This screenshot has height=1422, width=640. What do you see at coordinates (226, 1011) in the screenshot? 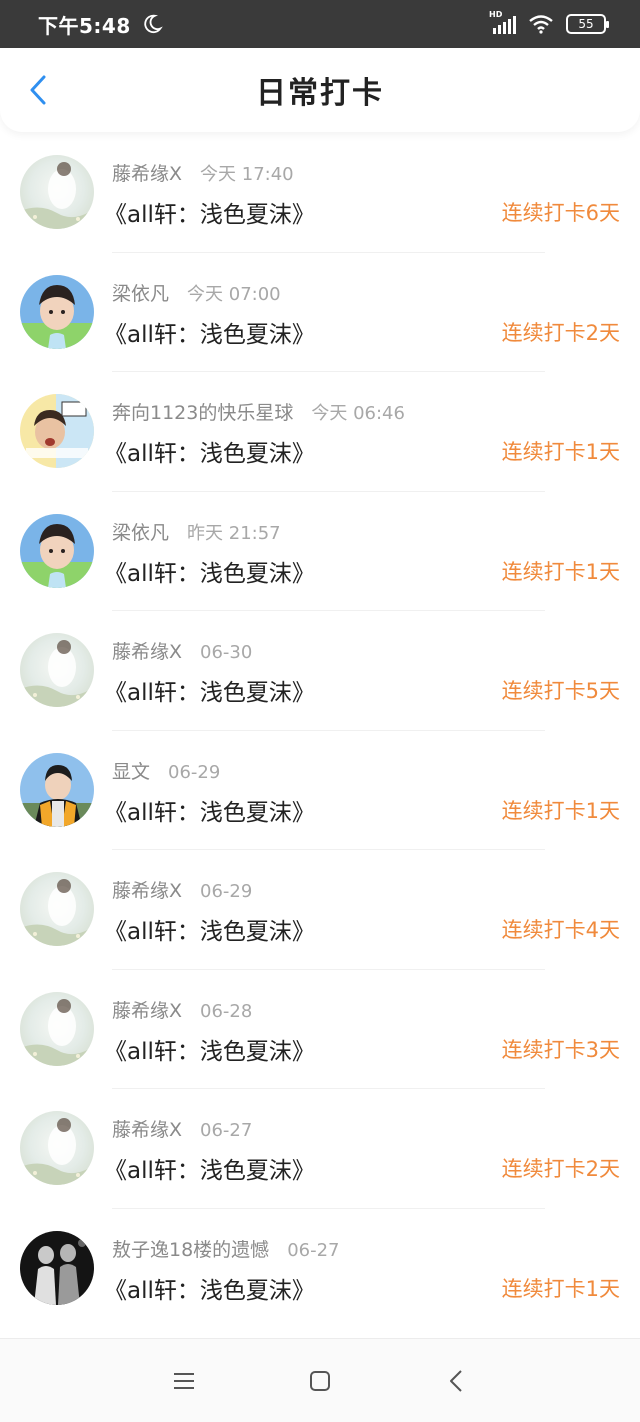
I see `checkin-time: 06-28` at bounding box center [226, 1011].